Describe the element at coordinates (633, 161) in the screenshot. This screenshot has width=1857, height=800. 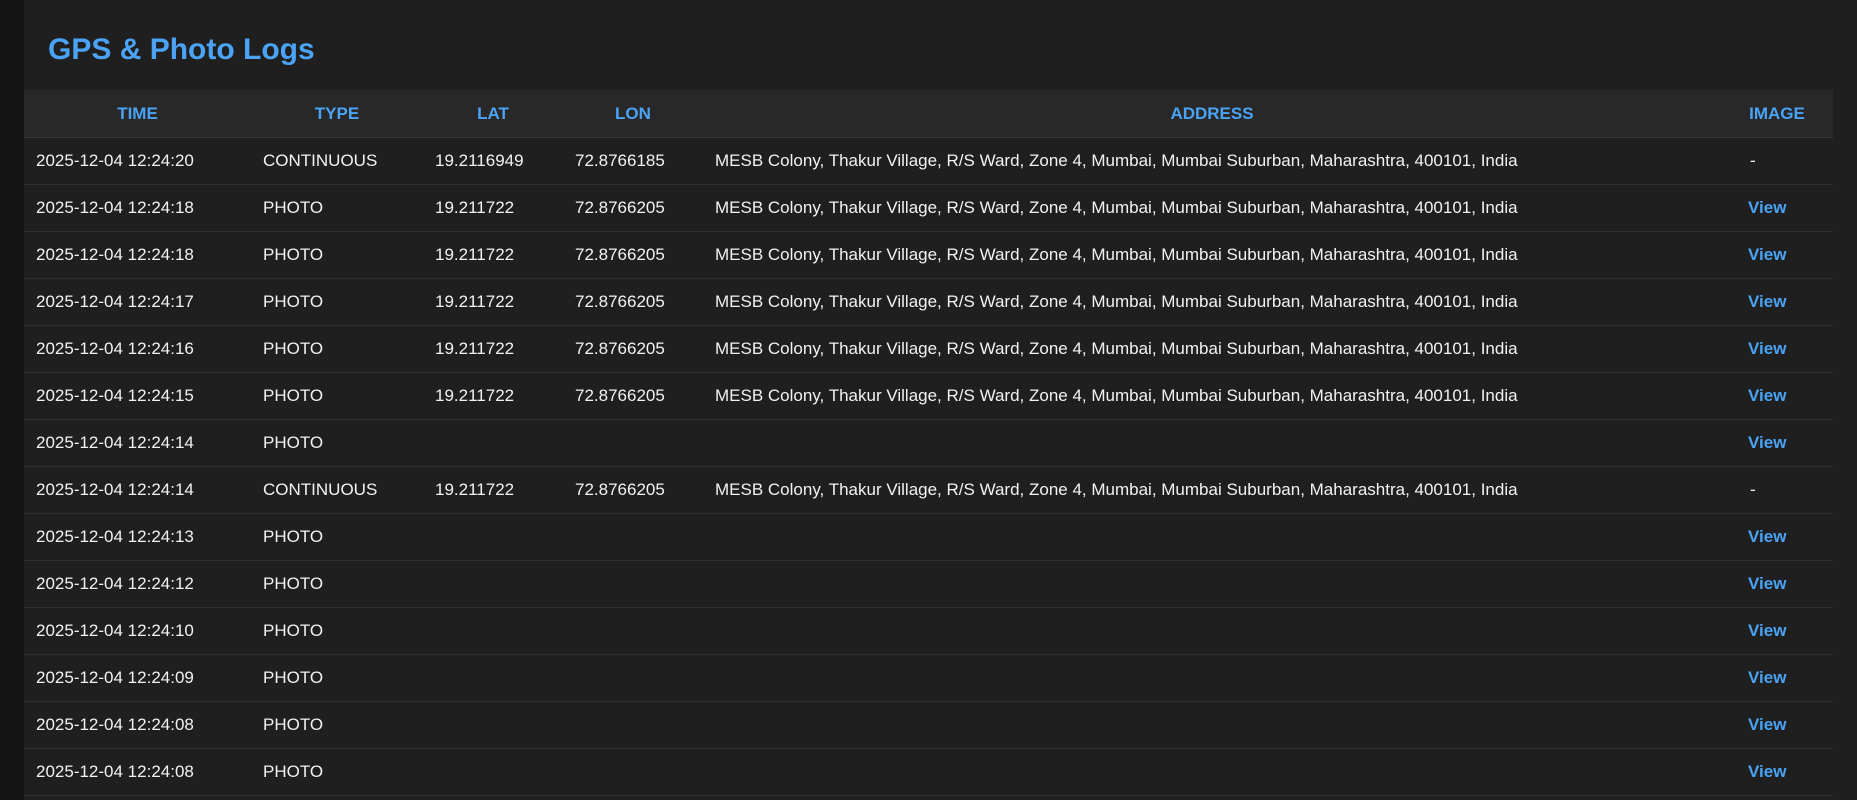
I see `cell-lon: 72.8766185` at that location.